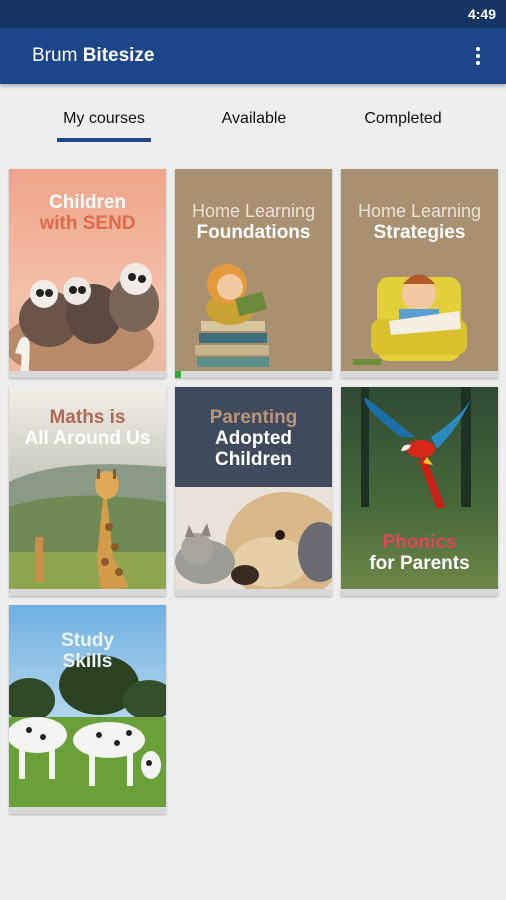 This screenshot has width=506, height=900. What do you see at coordinates (87, 273) in the screenshot?
I see `course-card-children-with-send: Children with SEND` at bounding box center [87, 273].